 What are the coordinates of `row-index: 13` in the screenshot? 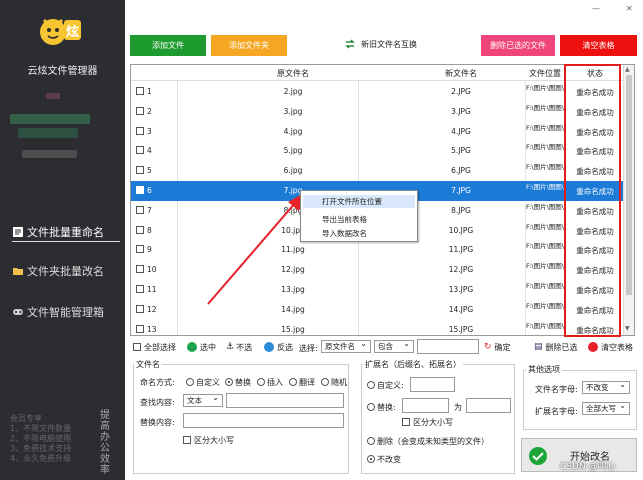 It's located at (152, 329).